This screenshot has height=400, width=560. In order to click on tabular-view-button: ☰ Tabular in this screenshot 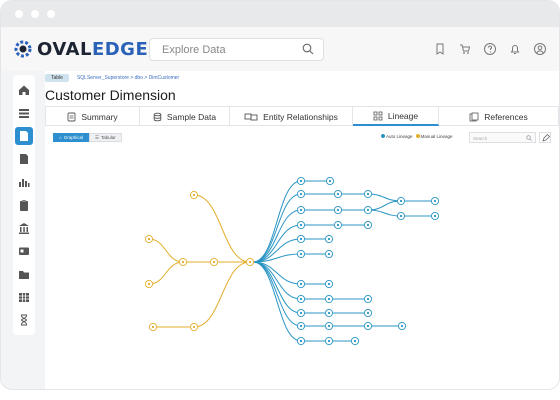, I will do `click(105, 137)`.